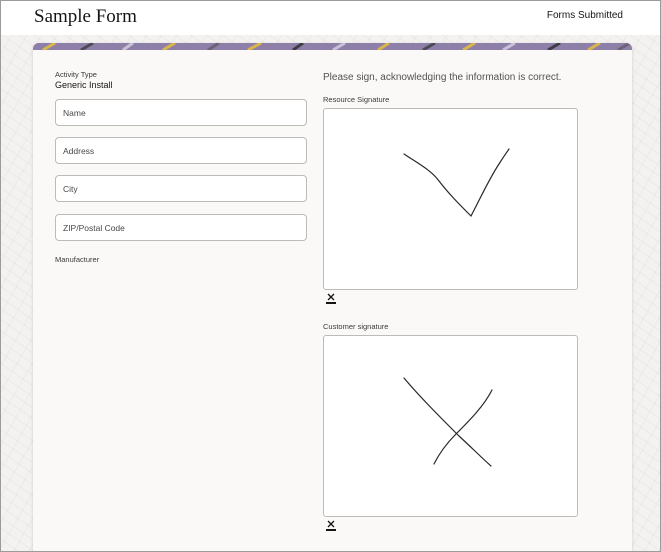  I want to click on forms-submitted-link: Forms Submitted, so click(585, 15).